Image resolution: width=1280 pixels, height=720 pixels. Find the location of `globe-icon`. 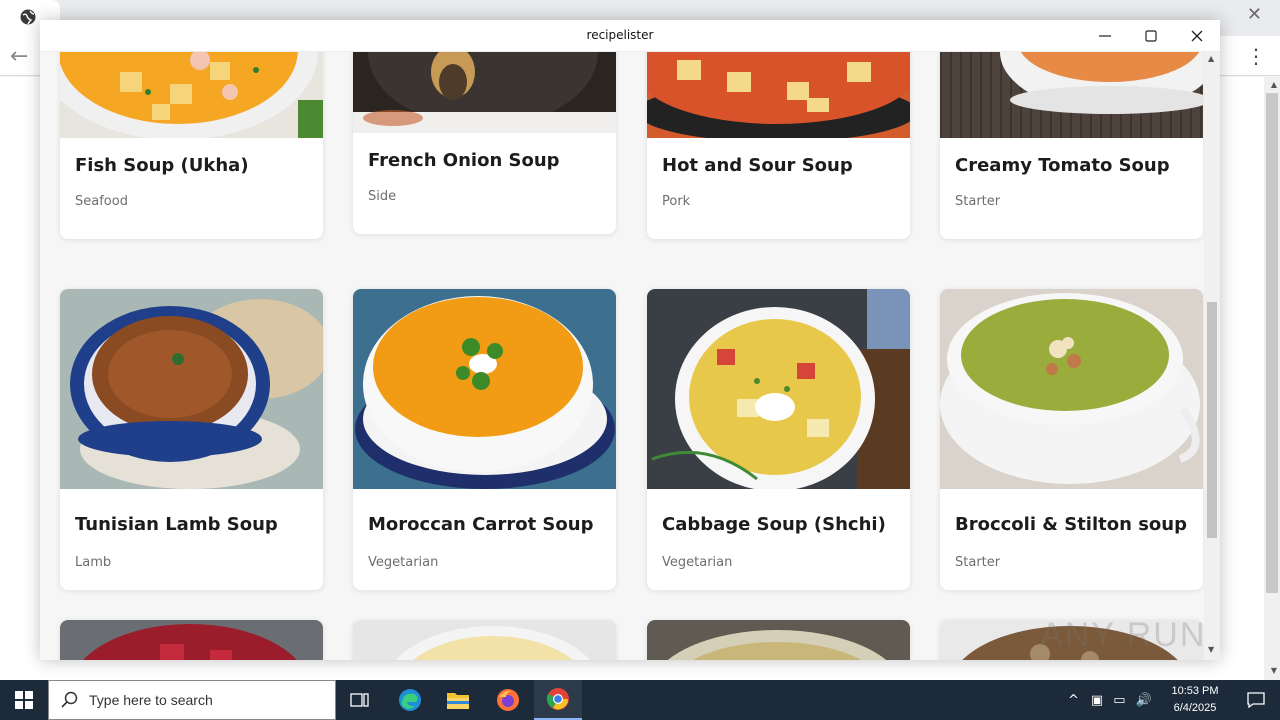

globe-icon is located at coordinates (28, 17).